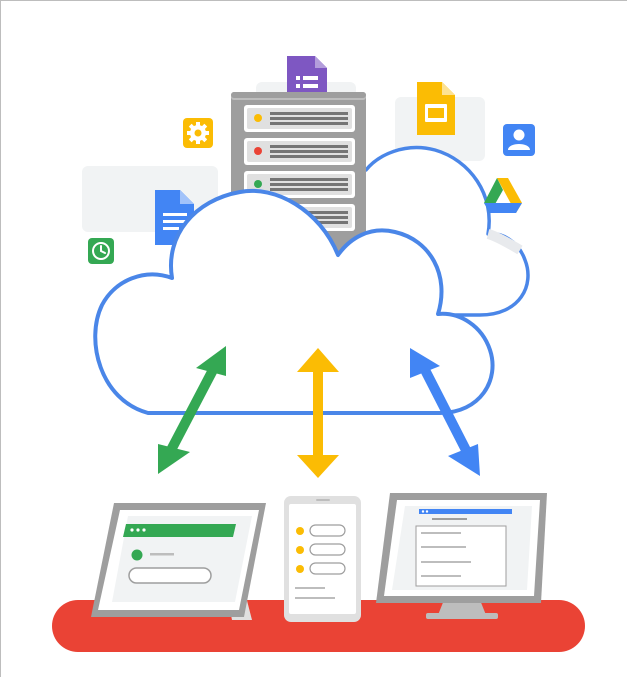 This screenshot has height=677, width=627. What do you see at coordinates (461, 556) in the screenshot?
I see `desktop-monitor` at bounding box center [461, 556].